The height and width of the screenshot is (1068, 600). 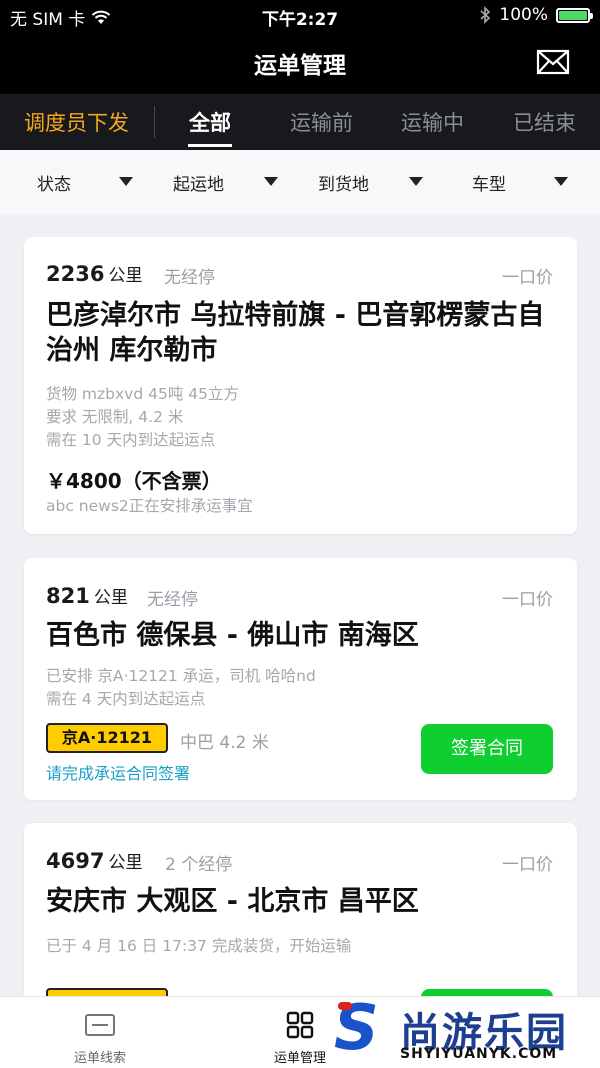 What do you see at coordinates (210, 122) in the screenshot?
I see `tab-all: 全部` at bounding box center [210, 122].